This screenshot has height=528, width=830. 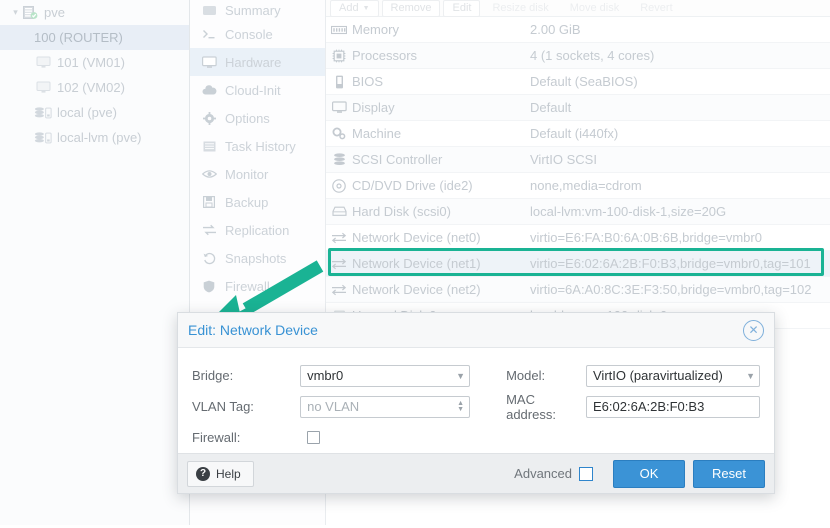 What do you see at coordinates (209, 10) in the screenshot?
I see `summary-icon` at bounding box center [209, 10].